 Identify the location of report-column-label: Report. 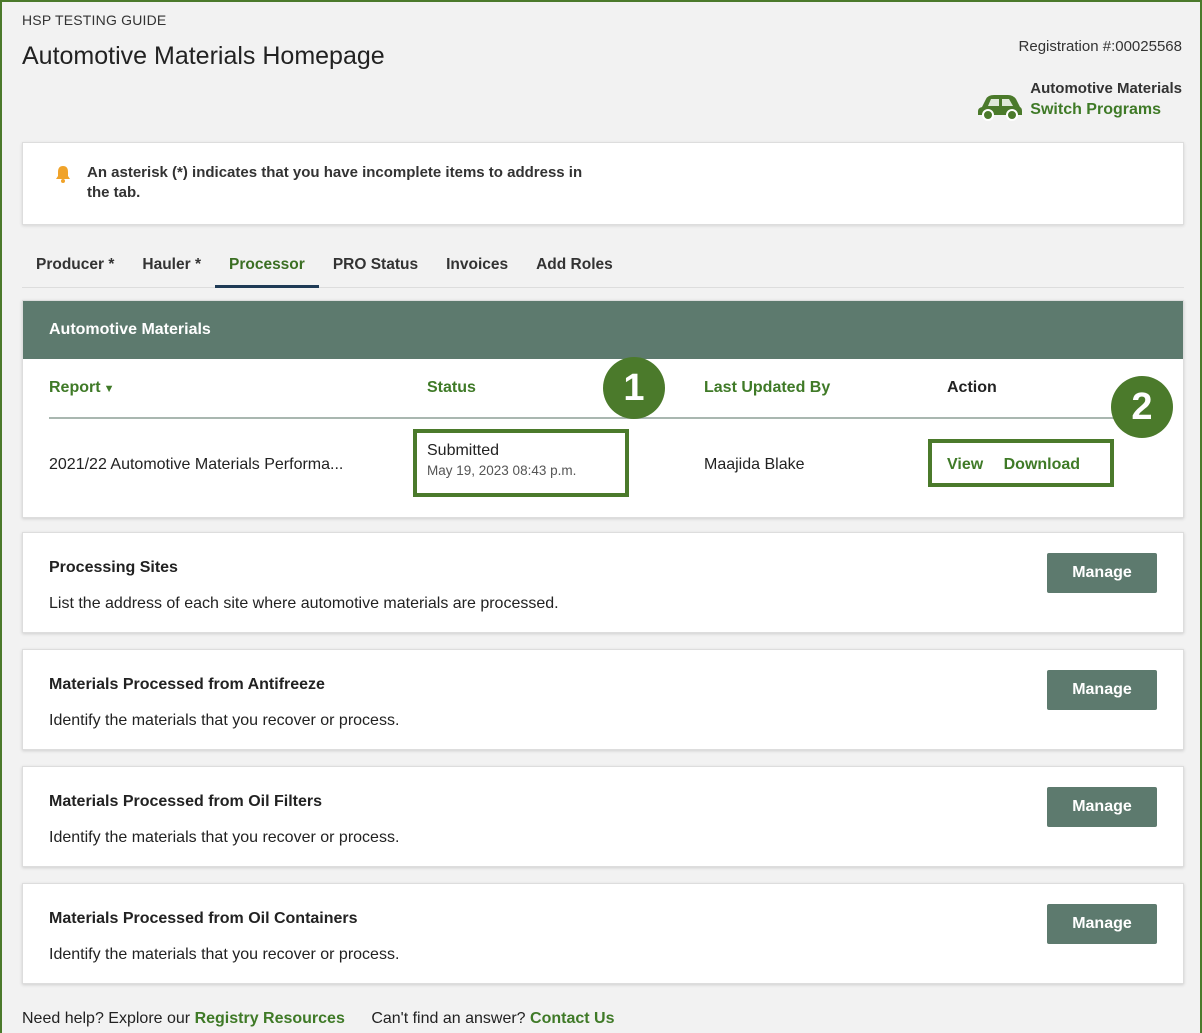
(75, 387).